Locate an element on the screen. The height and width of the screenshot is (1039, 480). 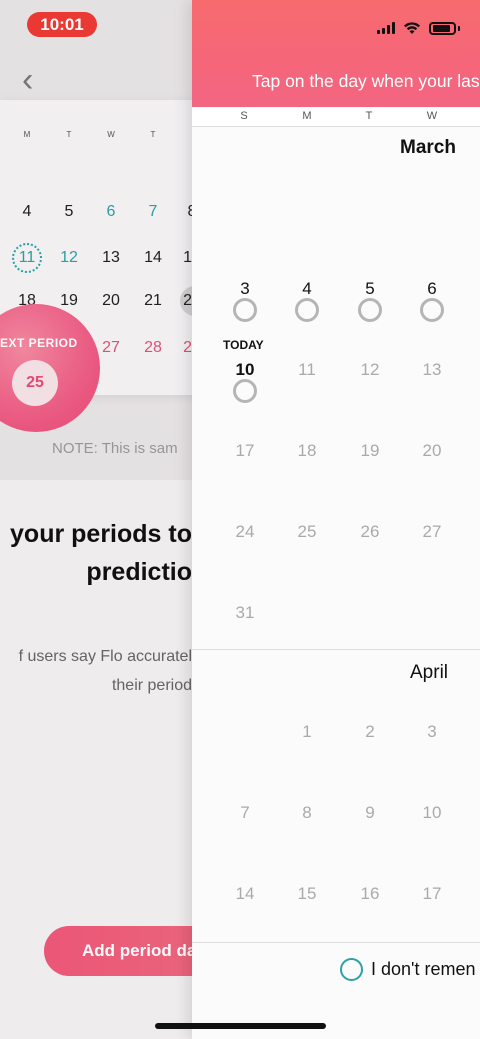
status-icons is located at coordinates (418, 28).